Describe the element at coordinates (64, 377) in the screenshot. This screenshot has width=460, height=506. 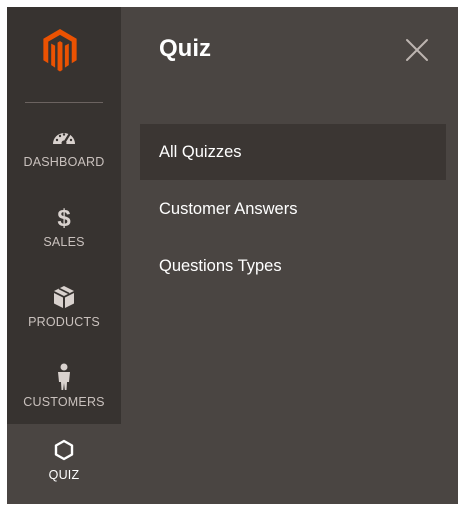
I see `person-icon` at that location.